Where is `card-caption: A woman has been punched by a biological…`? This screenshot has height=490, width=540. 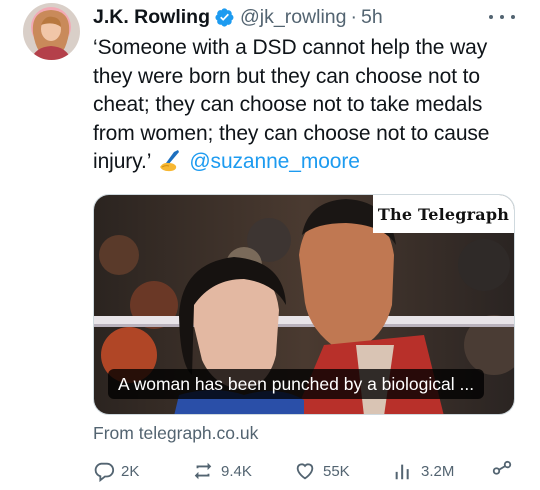
card-caption: A woman has been punched by a biological… is located at coordinates (296, 384).